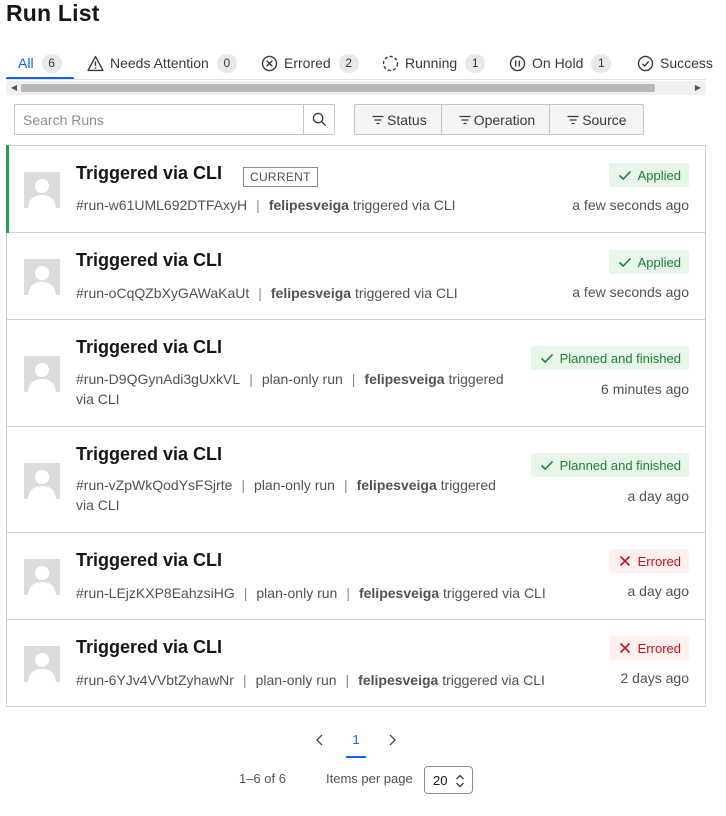  I want to click on filter-label: Status, so click(407, 119).